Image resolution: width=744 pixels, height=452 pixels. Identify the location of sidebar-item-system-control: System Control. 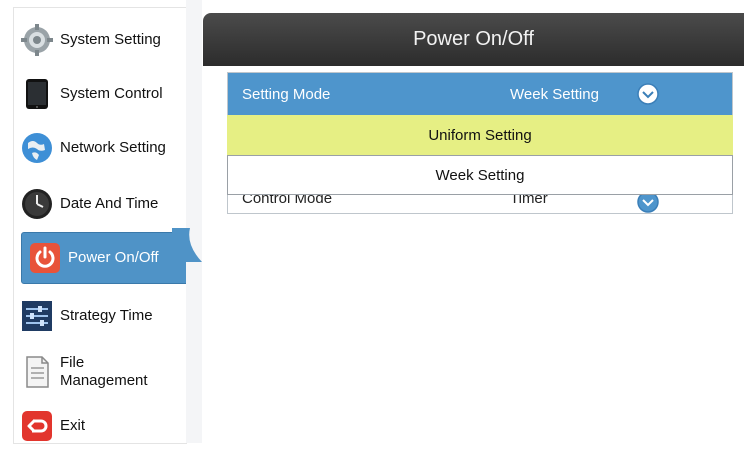
(100, 94).